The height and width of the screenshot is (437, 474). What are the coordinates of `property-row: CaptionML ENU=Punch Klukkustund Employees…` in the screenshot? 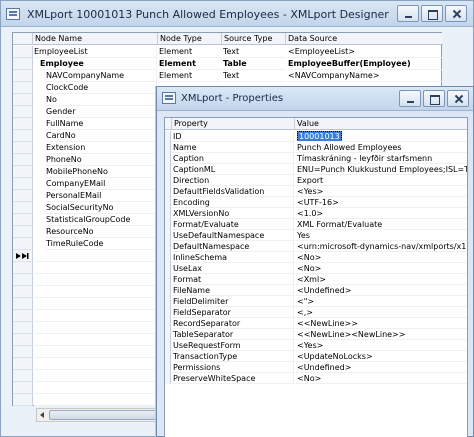 It's located at (316, 169).